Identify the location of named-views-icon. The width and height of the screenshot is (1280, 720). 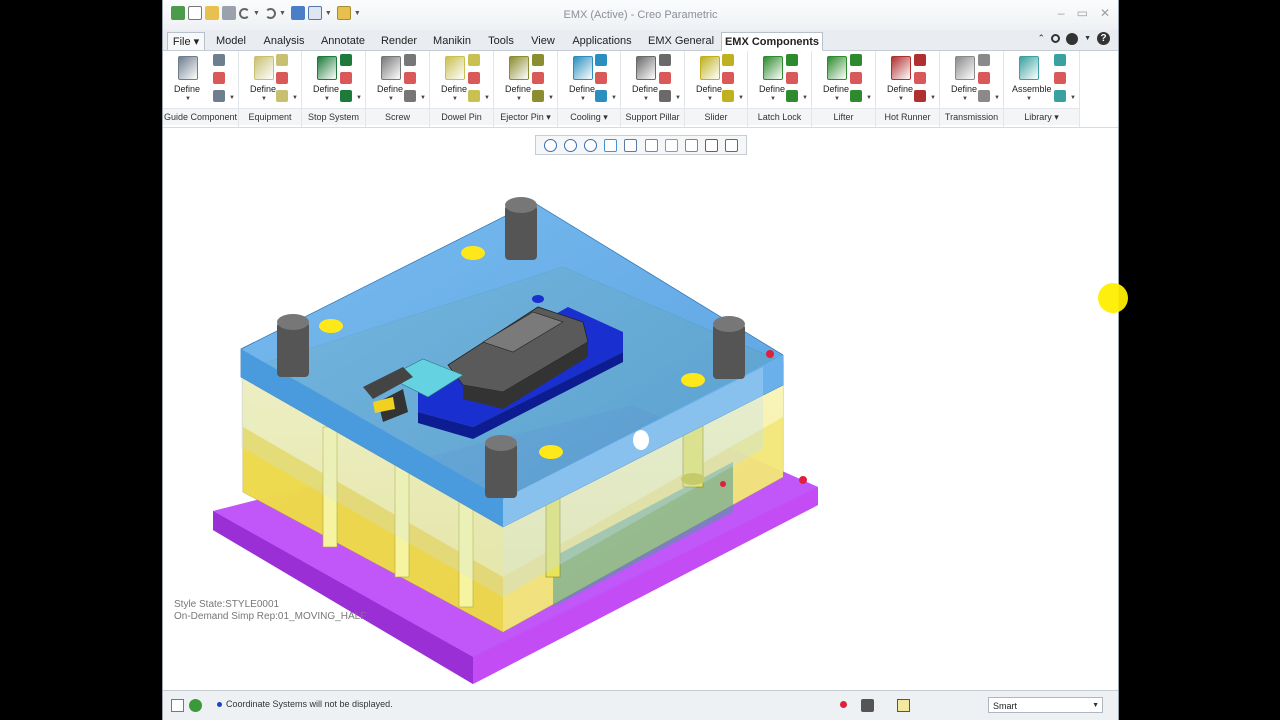
(671, 145).